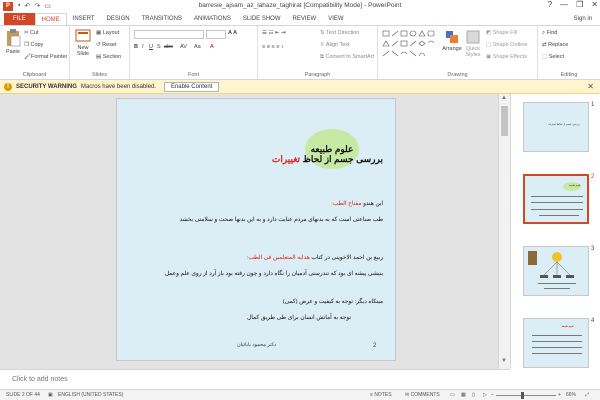 This screenshot has width=600, height=400. Describe the element at coordinates (489, 33) in the screenshot. I see `fill-icon: ◩` at that location.